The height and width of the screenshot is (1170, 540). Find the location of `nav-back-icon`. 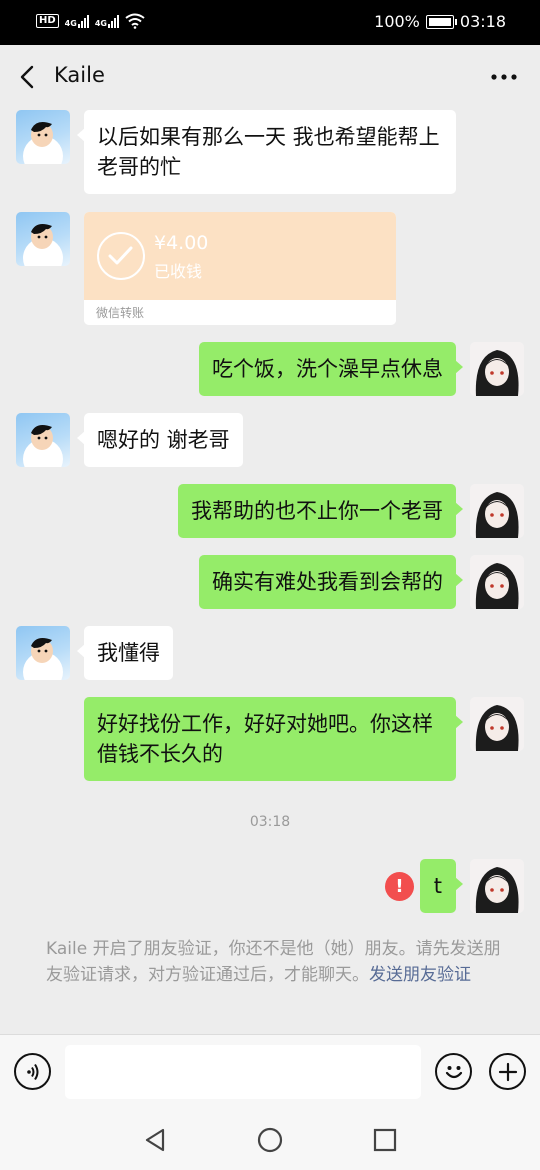

nav-back-icon is located at coordinates (155, 1140).